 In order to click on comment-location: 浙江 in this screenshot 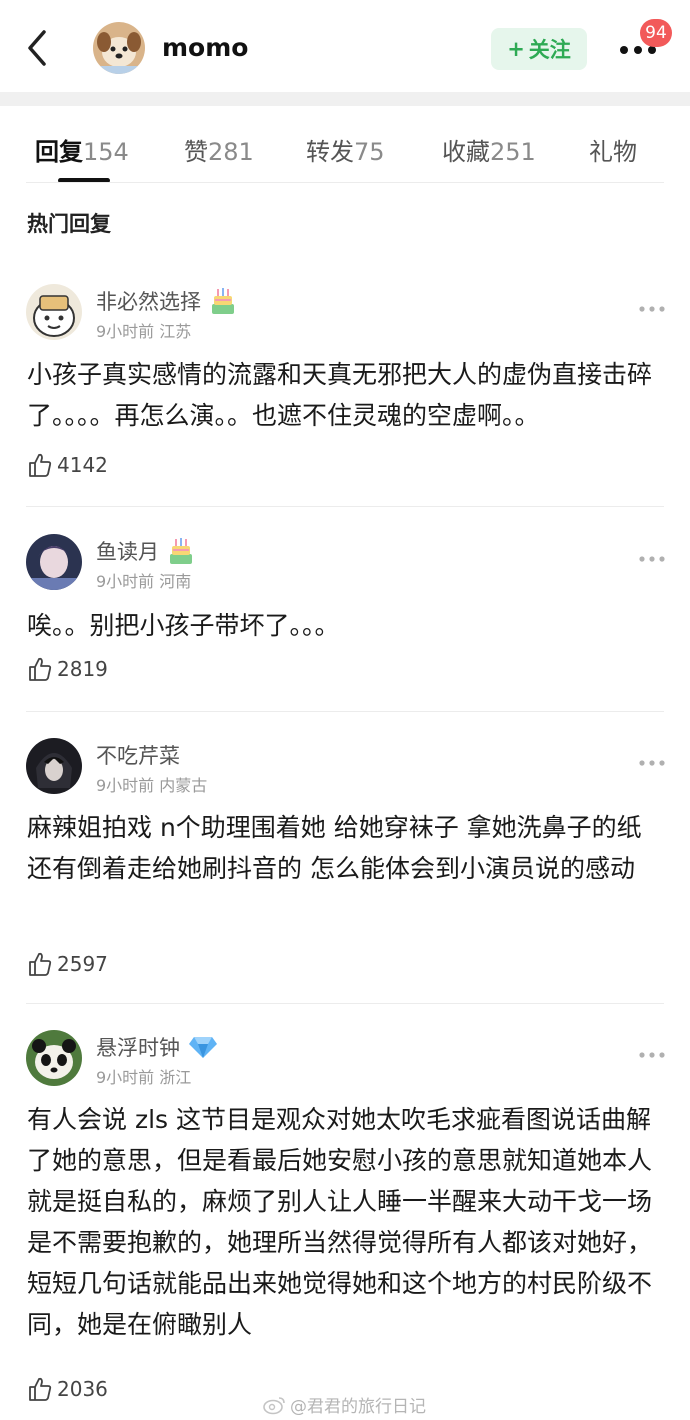, I will do `click(175, 1077)`.